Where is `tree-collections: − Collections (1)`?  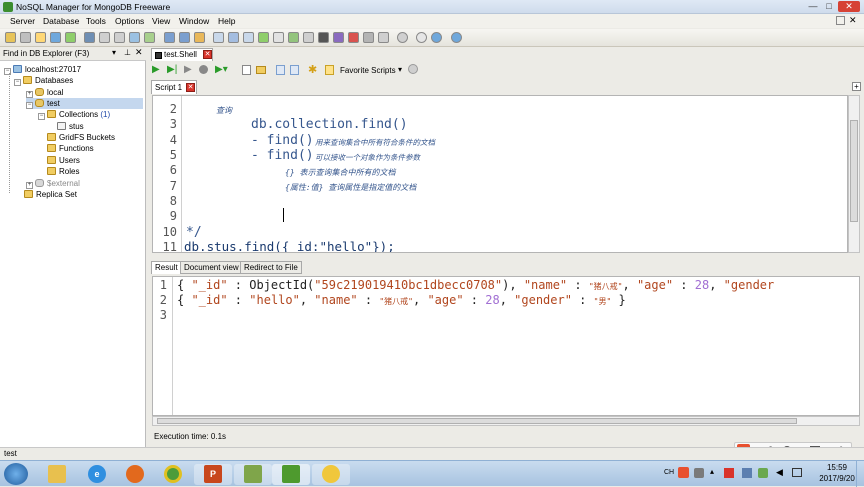 tree-collections: − Collections (1) is located at coordinates (74, 114).